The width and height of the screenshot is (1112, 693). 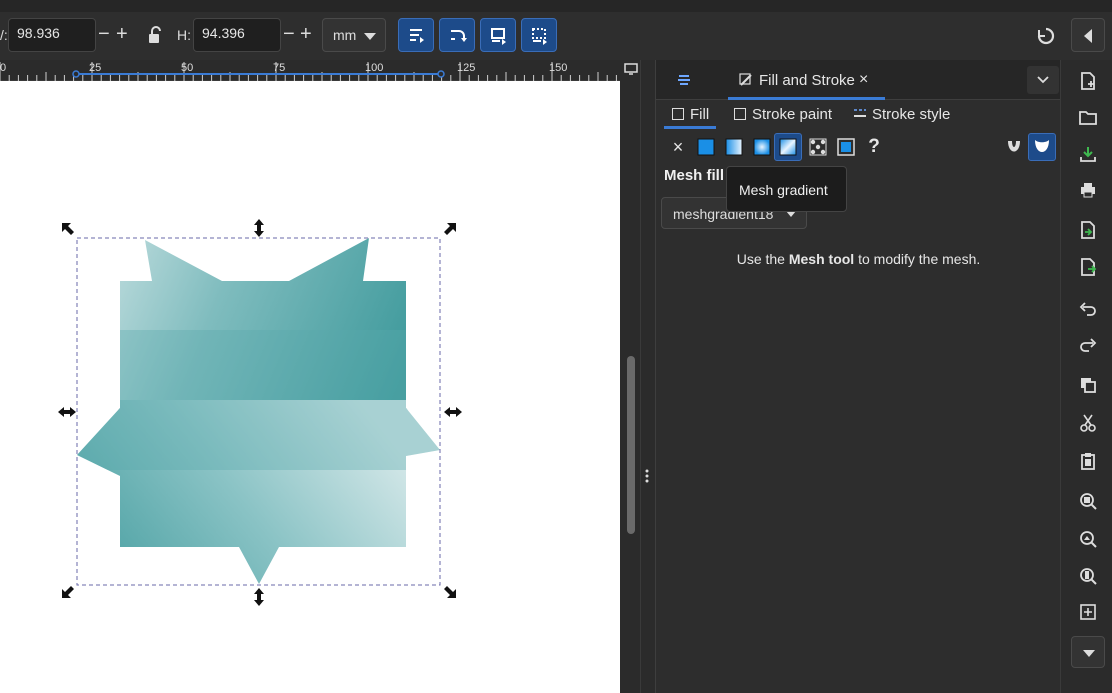 I want to click on linear-gradient-icon, so click(x=734, y=147).